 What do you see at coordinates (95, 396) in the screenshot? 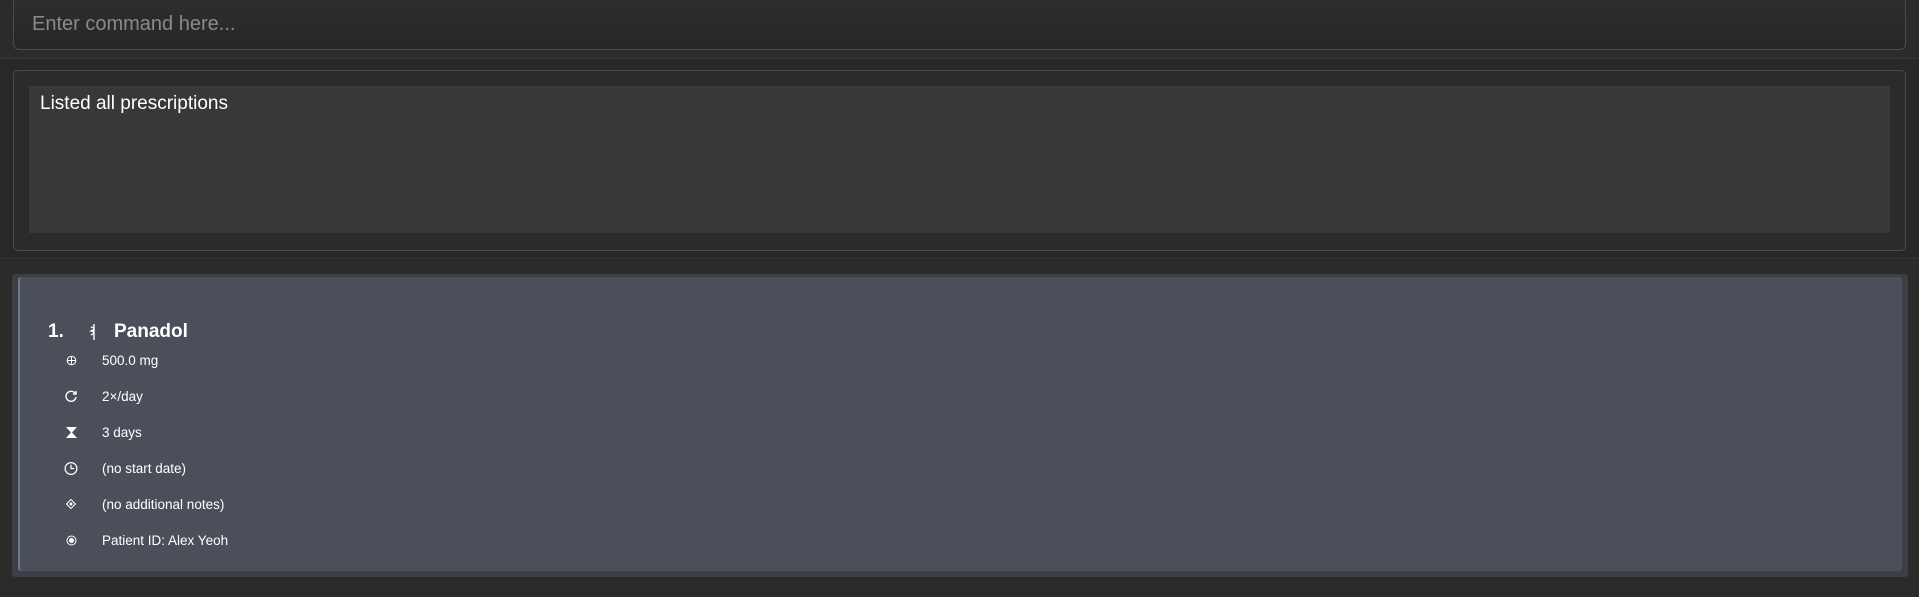
I see `frequency-row: 2×/day` at bounding box center [95, 396].